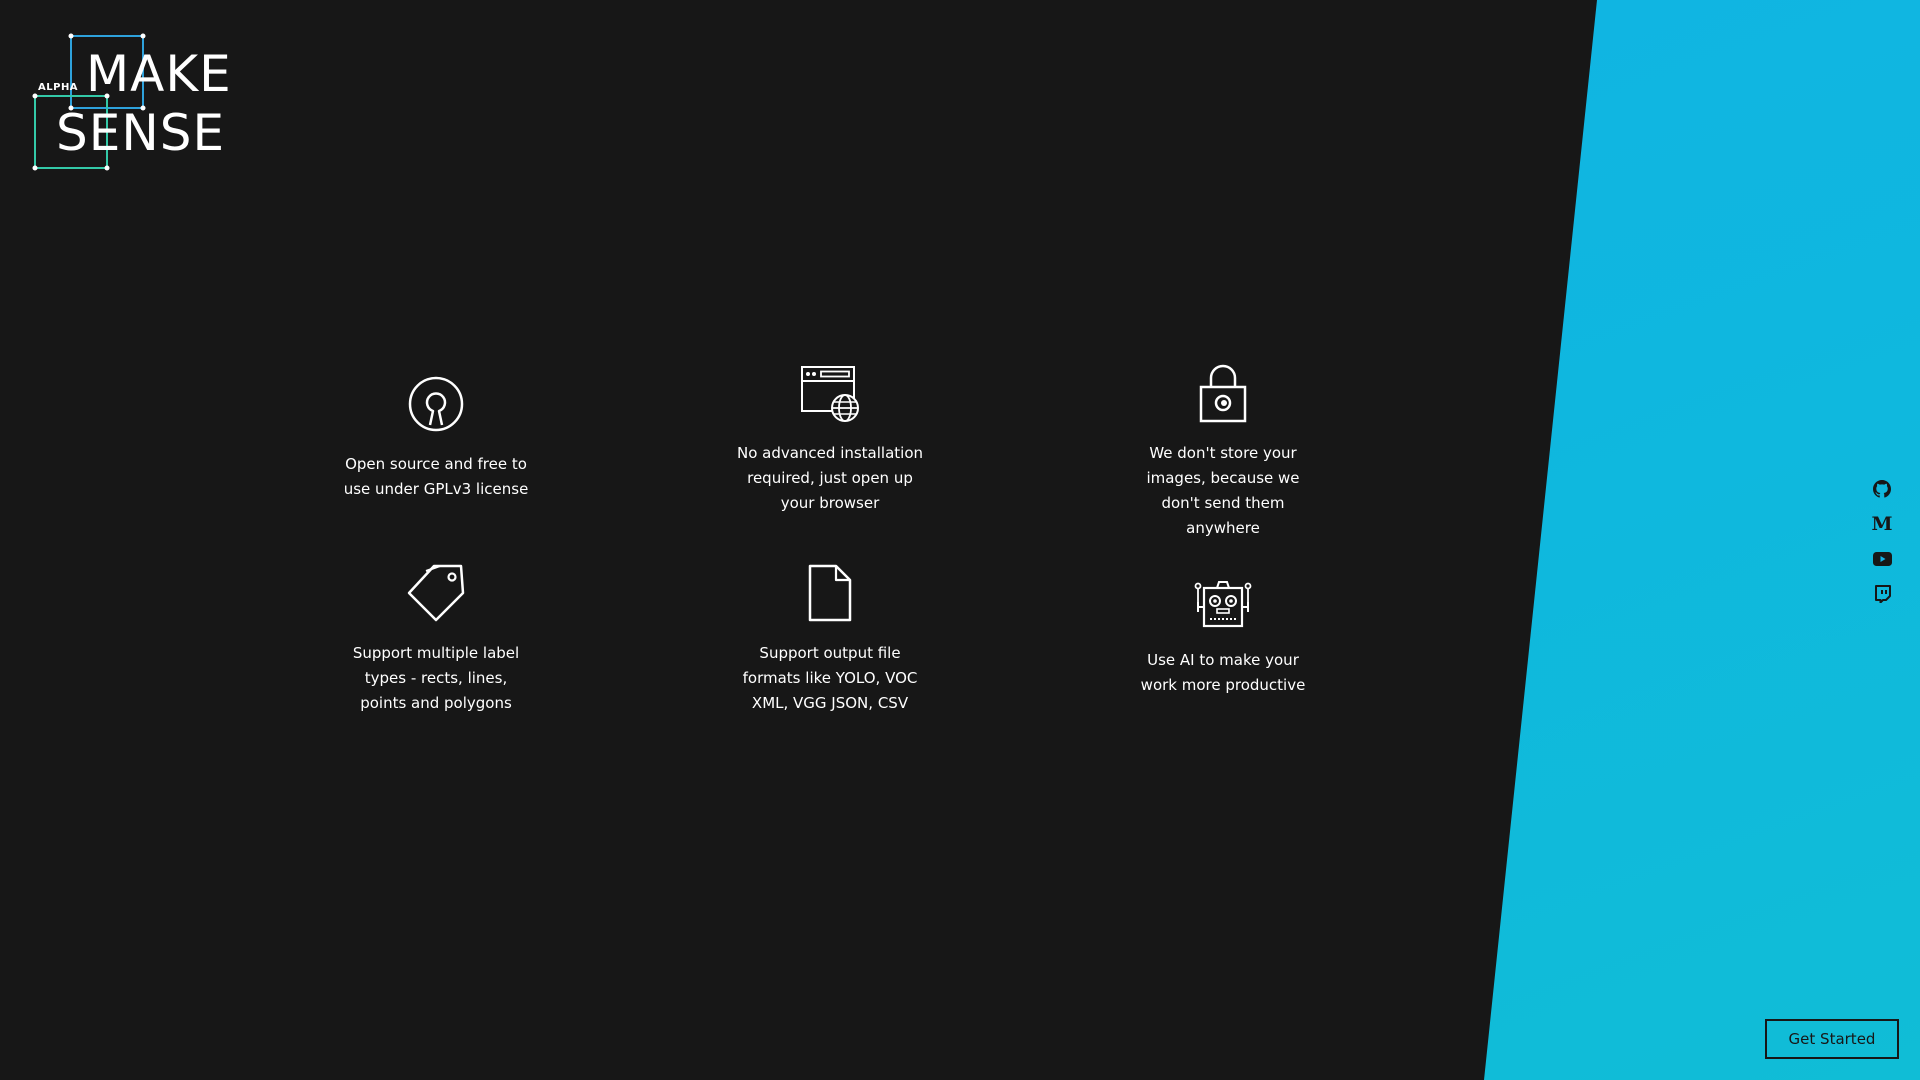 This screenshot has width=1920, height=1080. What do you see at coordinates (830, 593) in the screenshot?
I see `file-icon` at bounding box center [830, 593].